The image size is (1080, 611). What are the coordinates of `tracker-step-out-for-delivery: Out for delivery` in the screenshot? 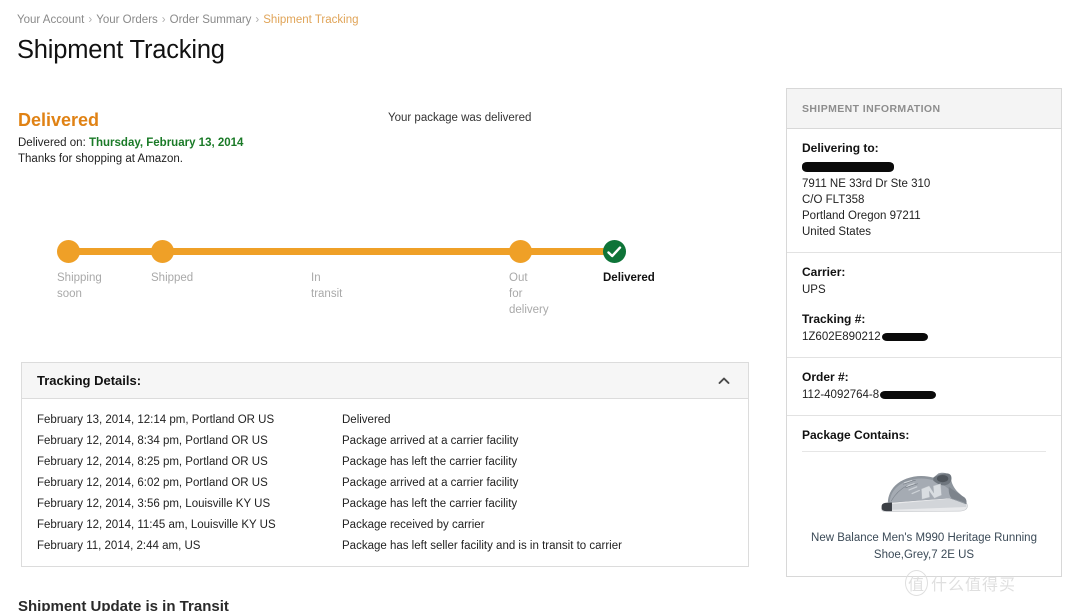 It's located at (529, 278).